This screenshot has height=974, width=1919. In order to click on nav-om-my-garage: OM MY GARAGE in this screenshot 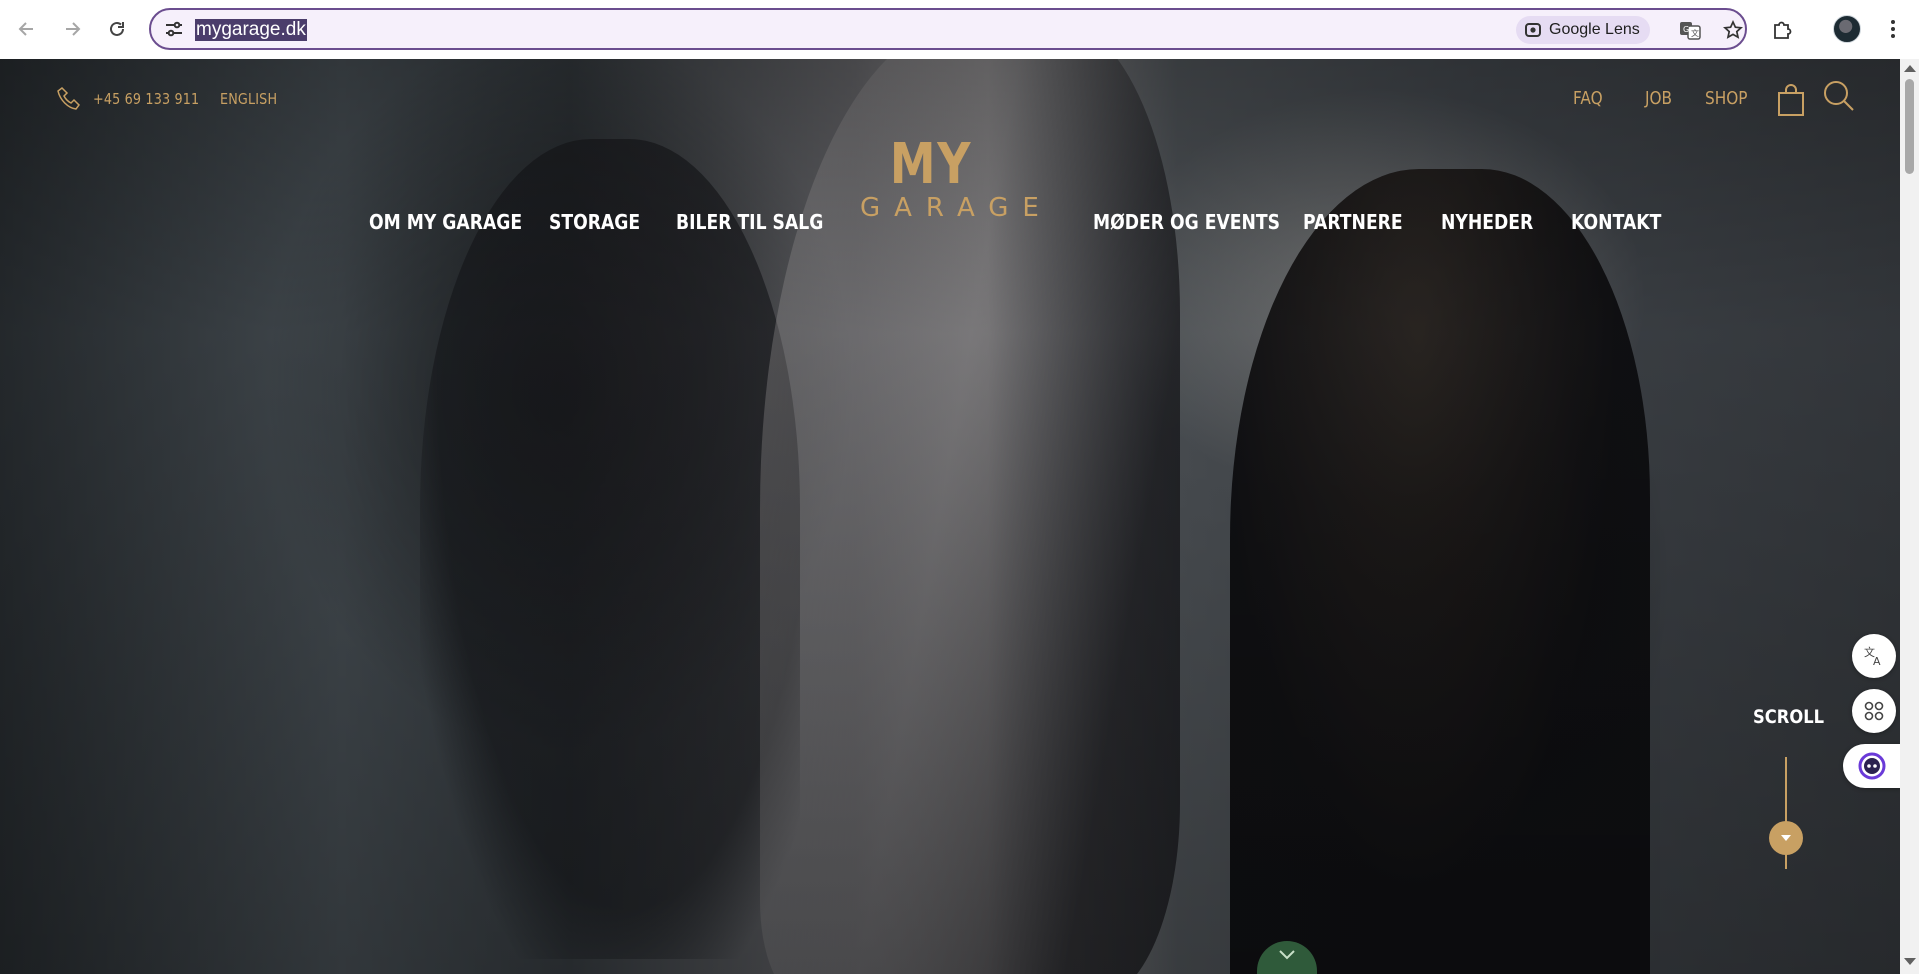, I will do `click(445, 222)`.